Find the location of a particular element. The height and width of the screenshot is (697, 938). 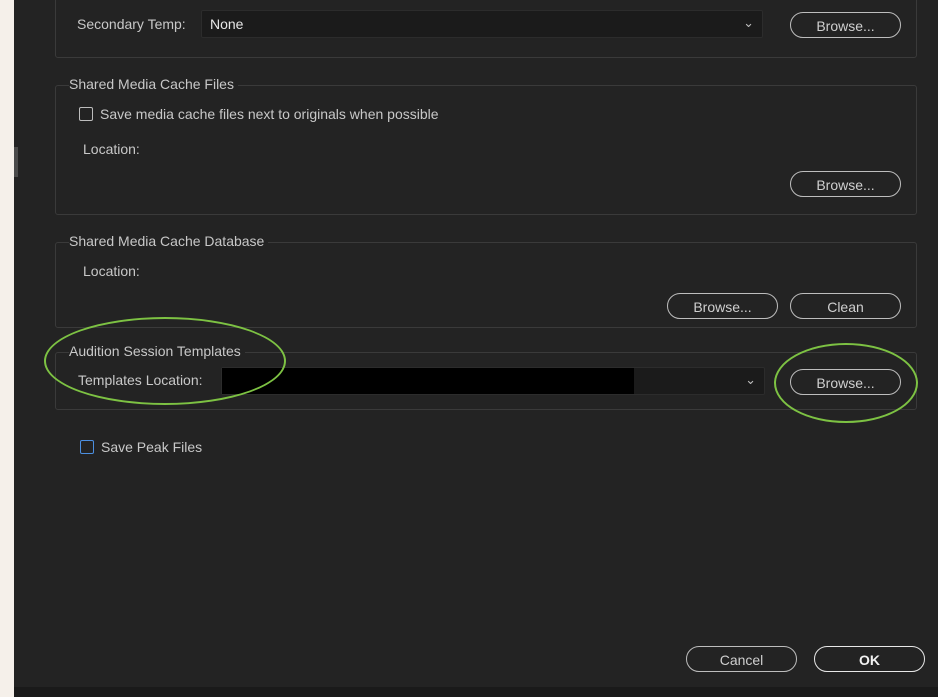

shared-media-cache-files-title: Shared Media Cache Files is located at coordinates (153, 84).